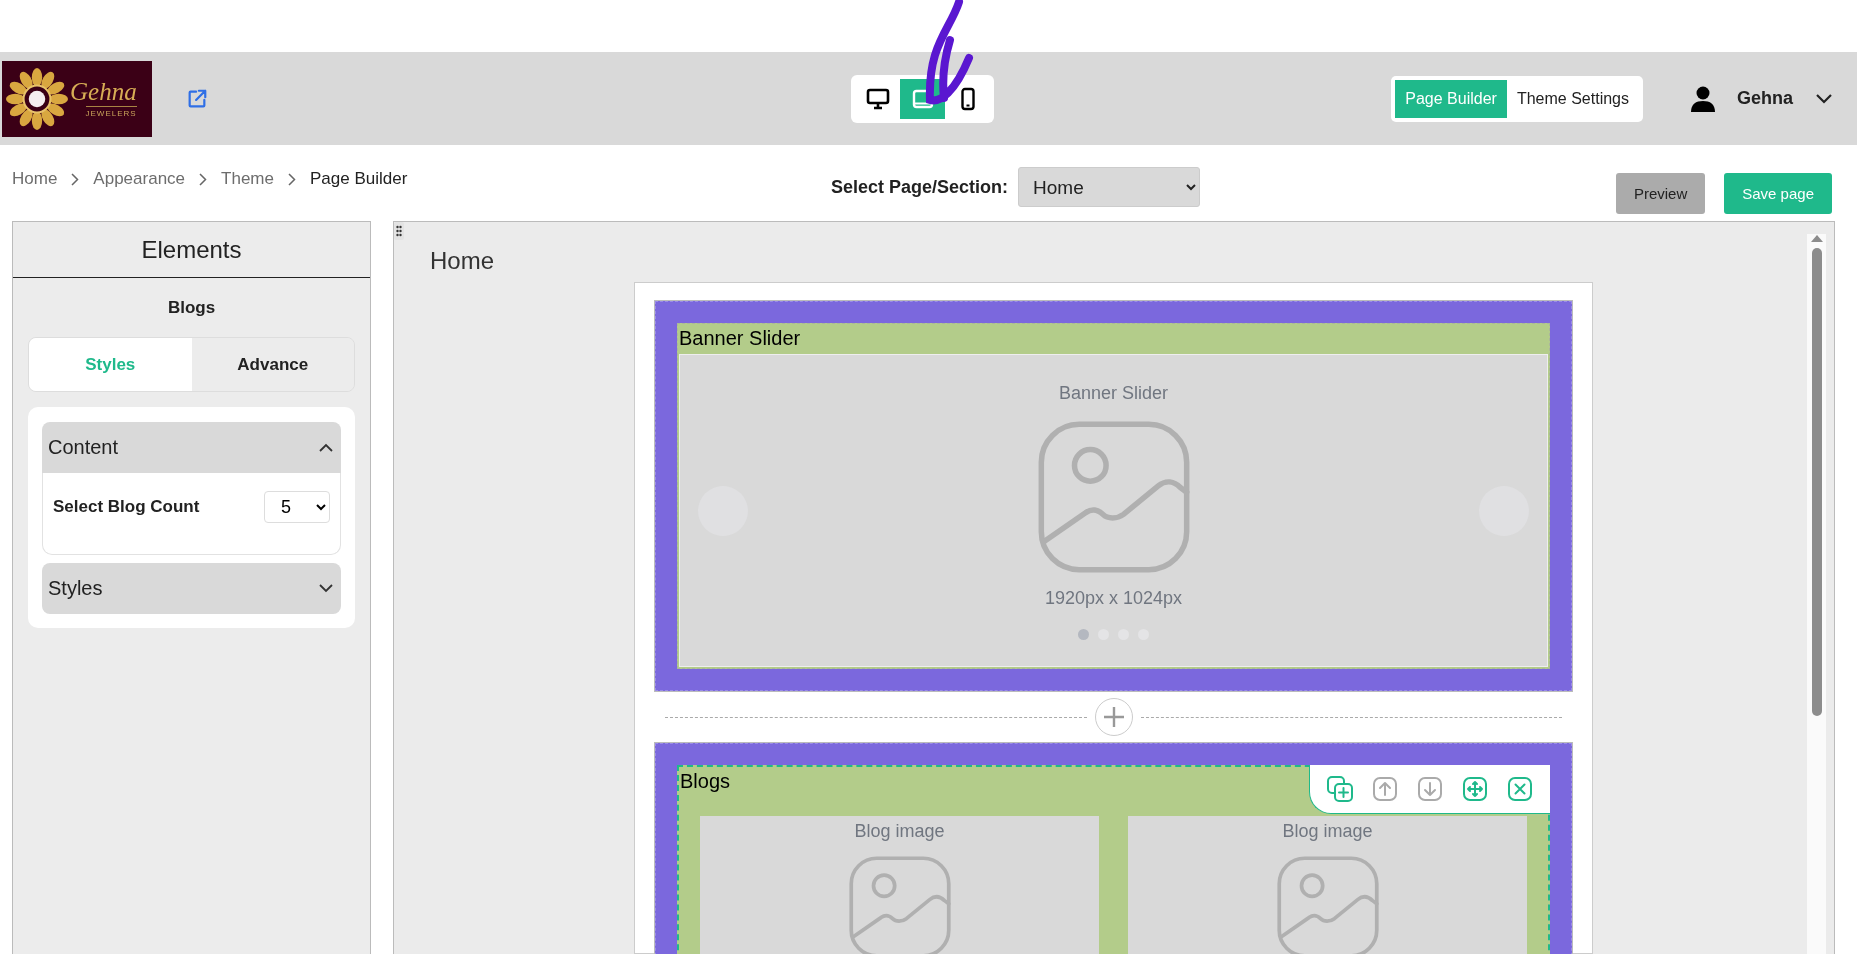  What do you see at coordinates (35, 179) in the screenshot?
I see `breadcrumb-link: Home` at bounding box center [35, 179].